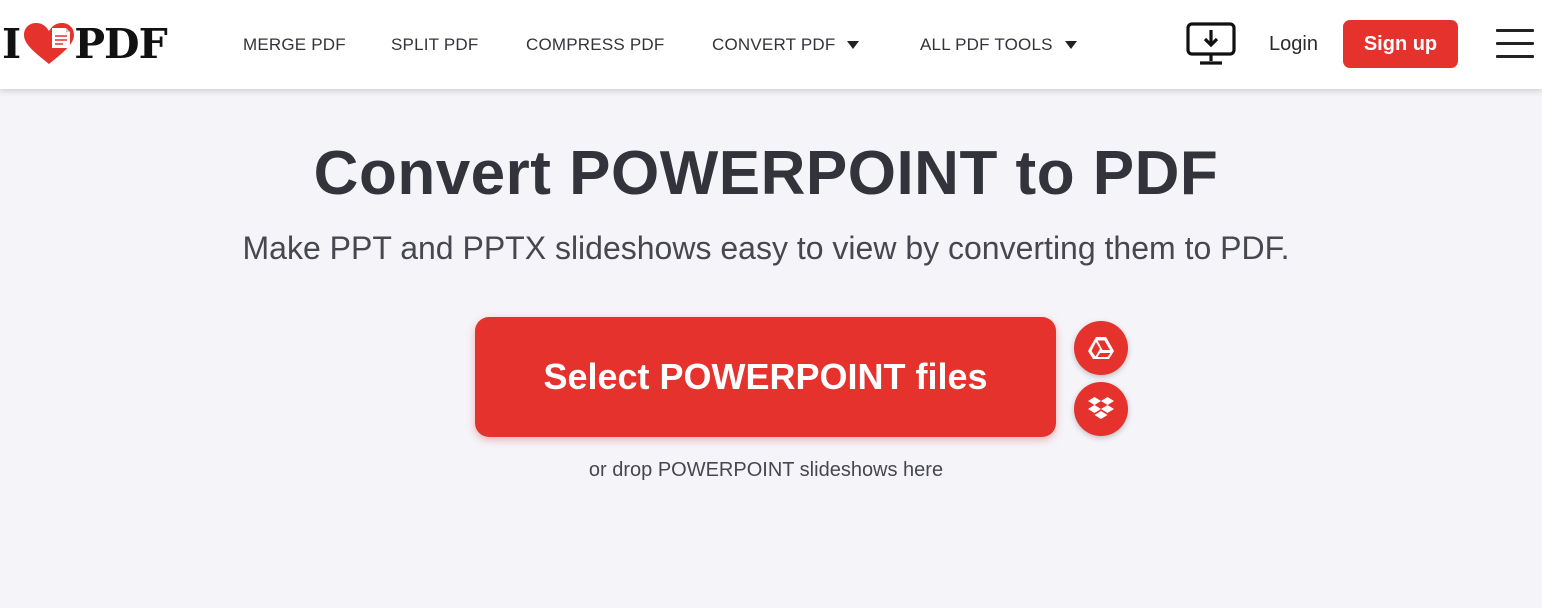 This screenshot has height=608, width=1542. Describe the element at coordinates (766, 173) in the screenshot. I see `page-title: Convert POWERPOINT to PDF` at that location.